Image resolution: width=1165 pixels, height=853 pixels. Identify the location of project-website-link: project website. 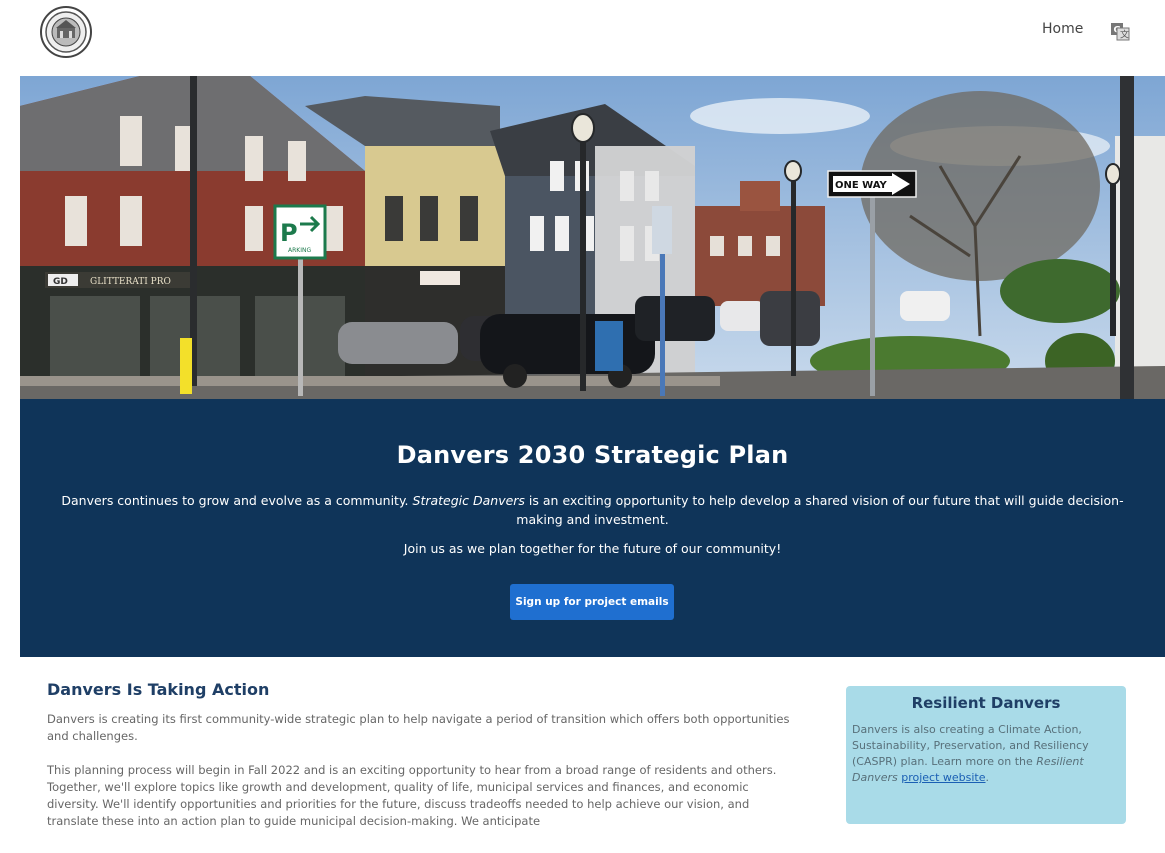
(943, 777).